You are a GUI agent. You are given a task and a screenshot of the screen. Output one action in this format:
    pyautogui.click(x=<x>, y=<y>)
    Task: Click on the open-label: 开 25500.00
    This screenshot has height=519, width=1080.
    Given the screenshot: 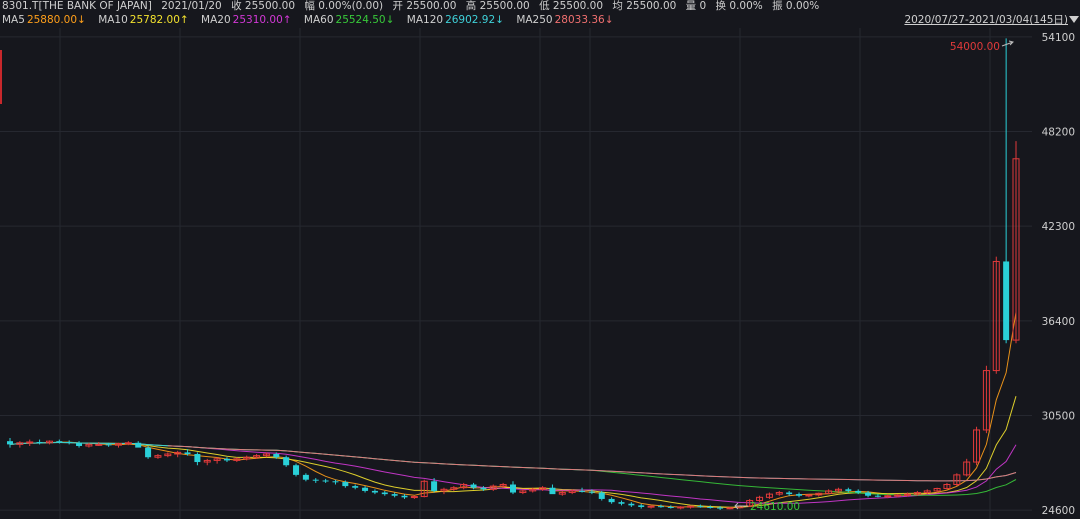 What is the action you would take?
    pyautogui.click(x=424, y=6)
    